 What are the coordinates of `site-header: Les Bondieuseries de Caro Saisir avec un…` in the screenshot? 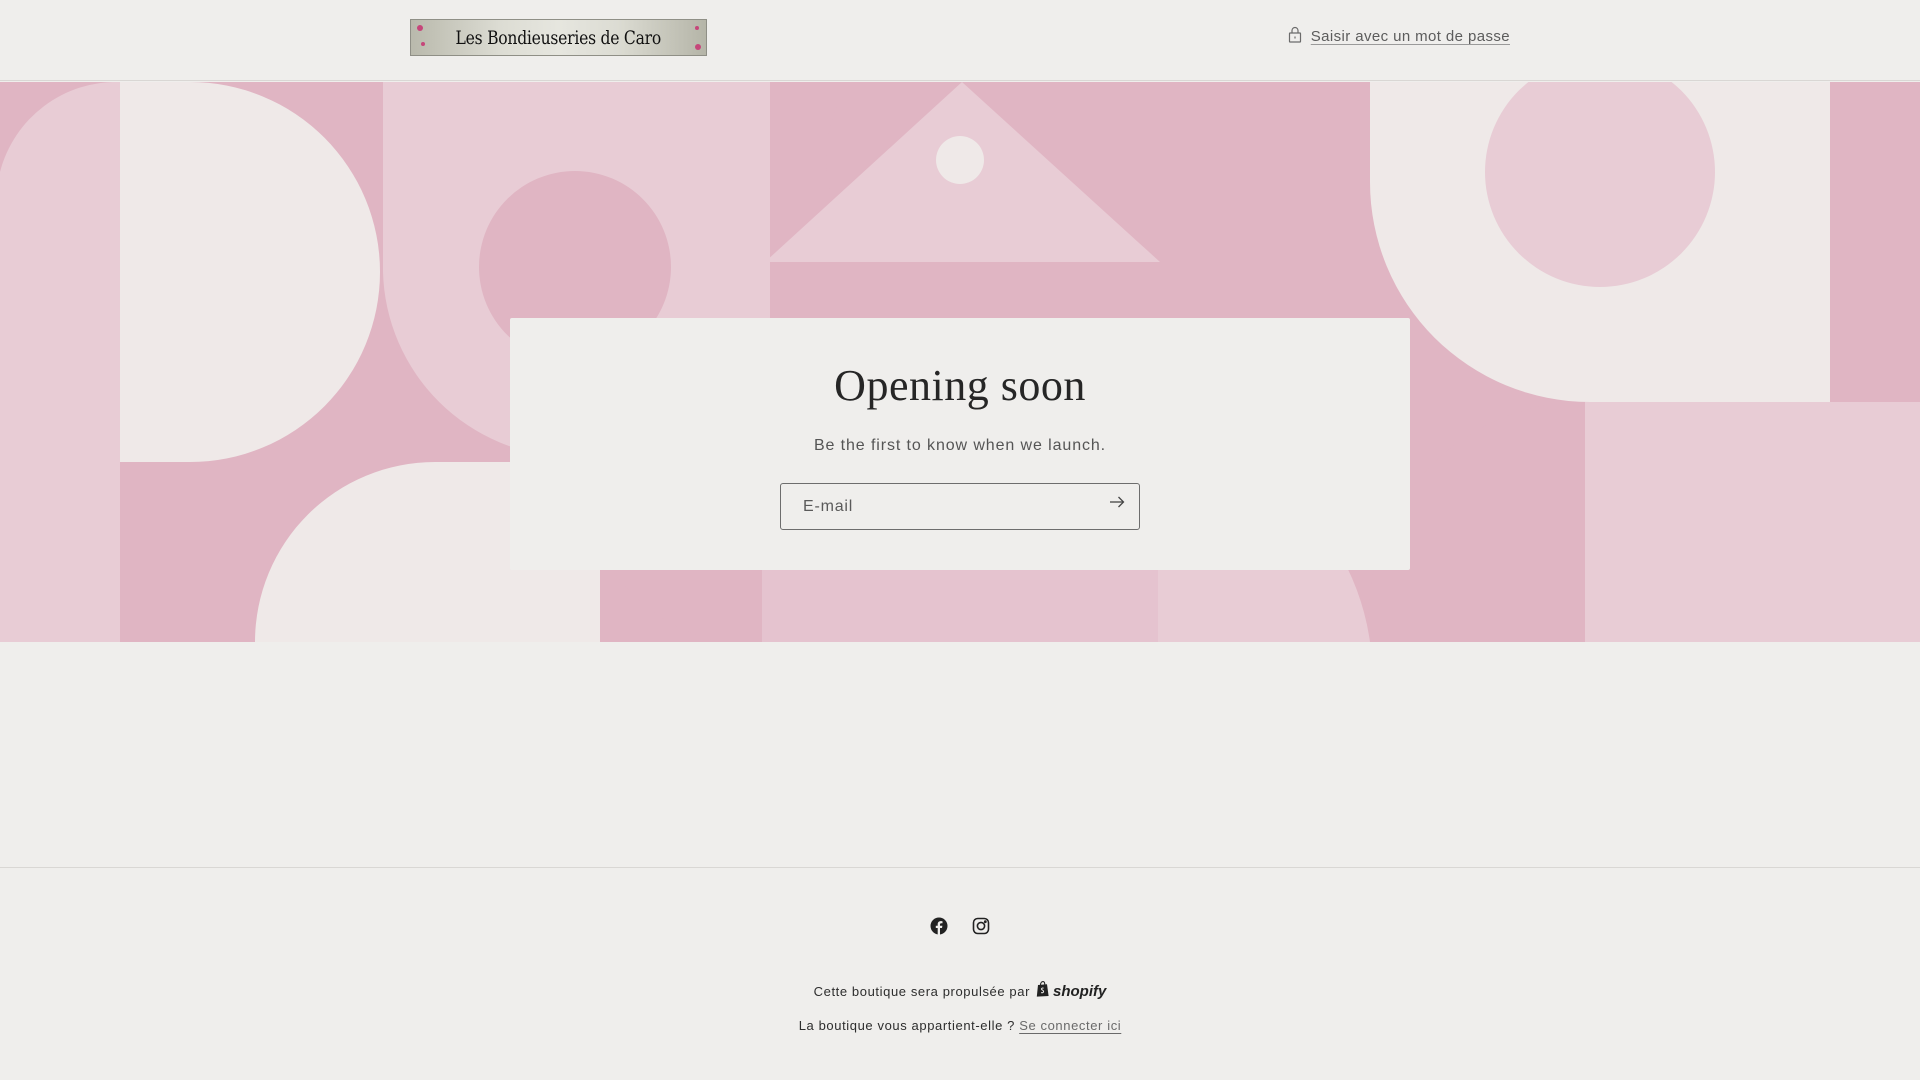 It's located at (960, 40).